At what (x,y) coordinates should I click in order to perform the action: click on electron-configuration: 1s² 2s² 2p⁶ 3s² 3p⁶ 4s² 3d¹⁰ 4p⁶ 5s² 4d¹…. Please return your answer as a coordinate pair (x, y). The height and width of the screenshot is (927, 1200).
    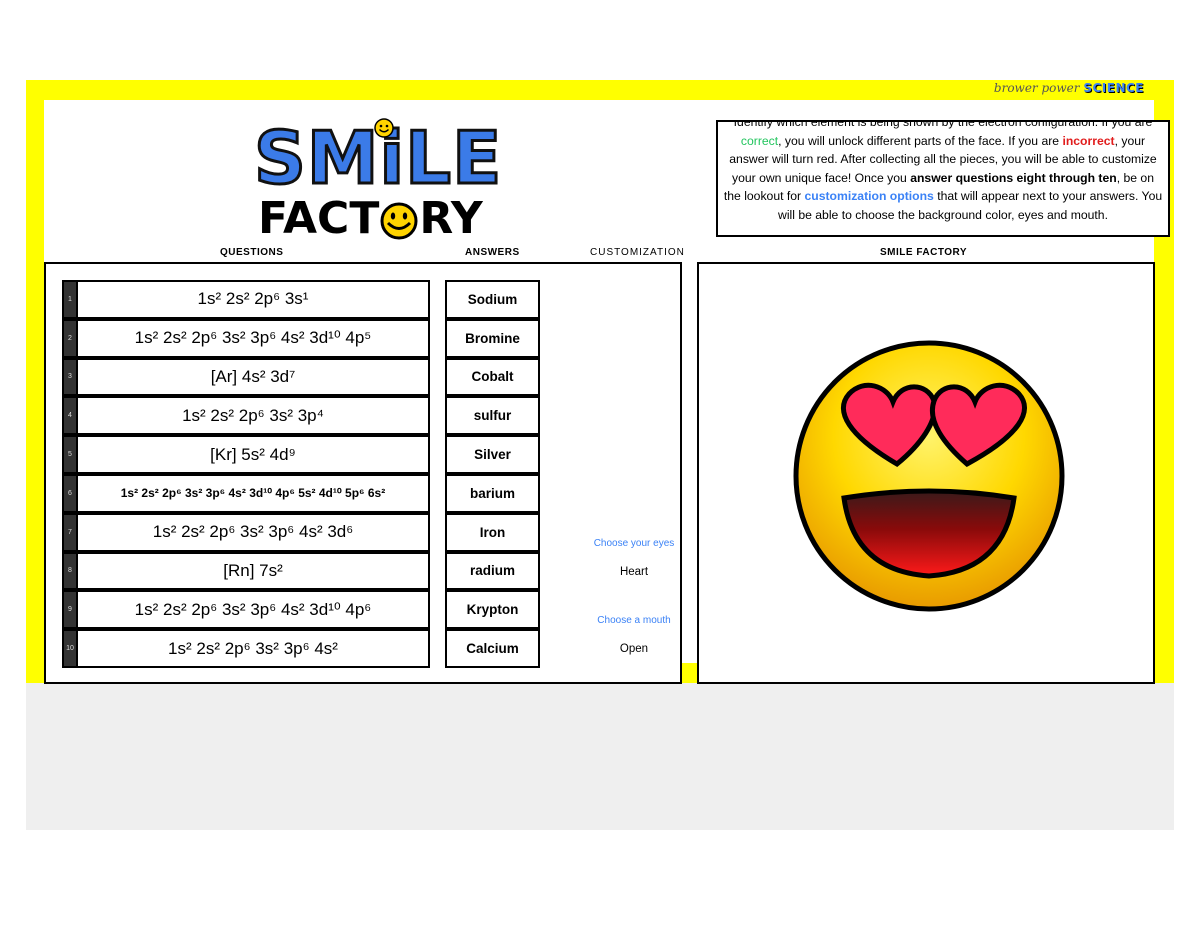
    Looking at the image, I should click on (254, 493).